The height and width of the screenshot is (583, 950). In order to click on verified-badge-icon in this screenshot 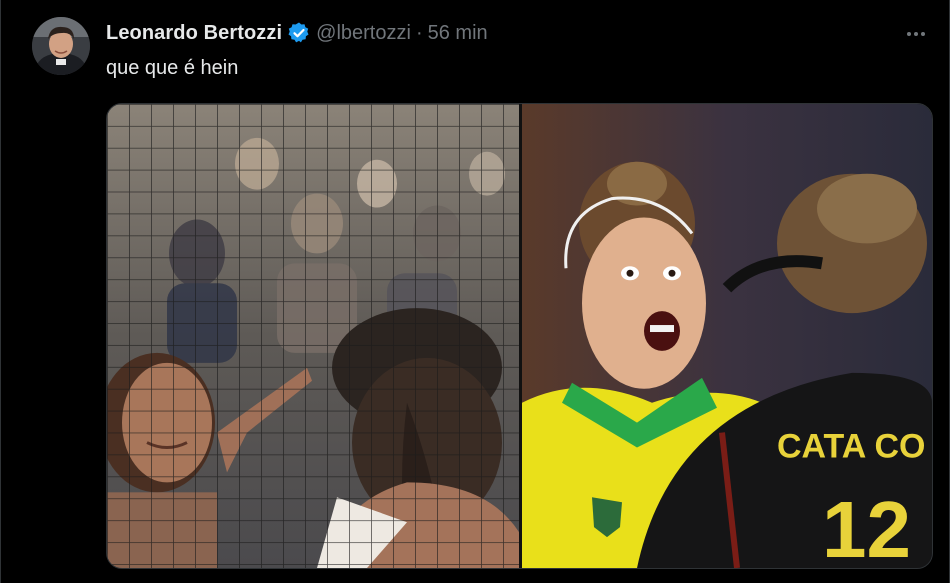, I will do `click(299, 33)`.